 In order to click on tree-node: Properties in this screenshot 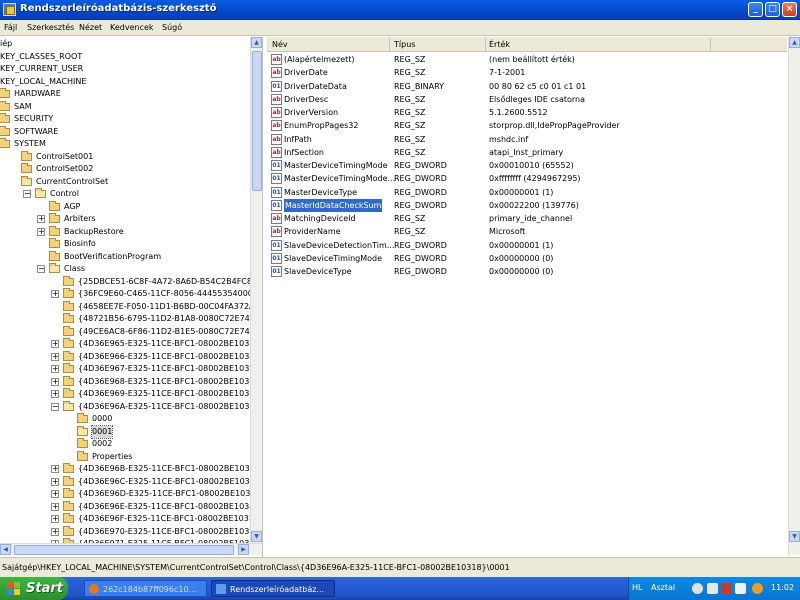, I will do `click(130, 456)`.